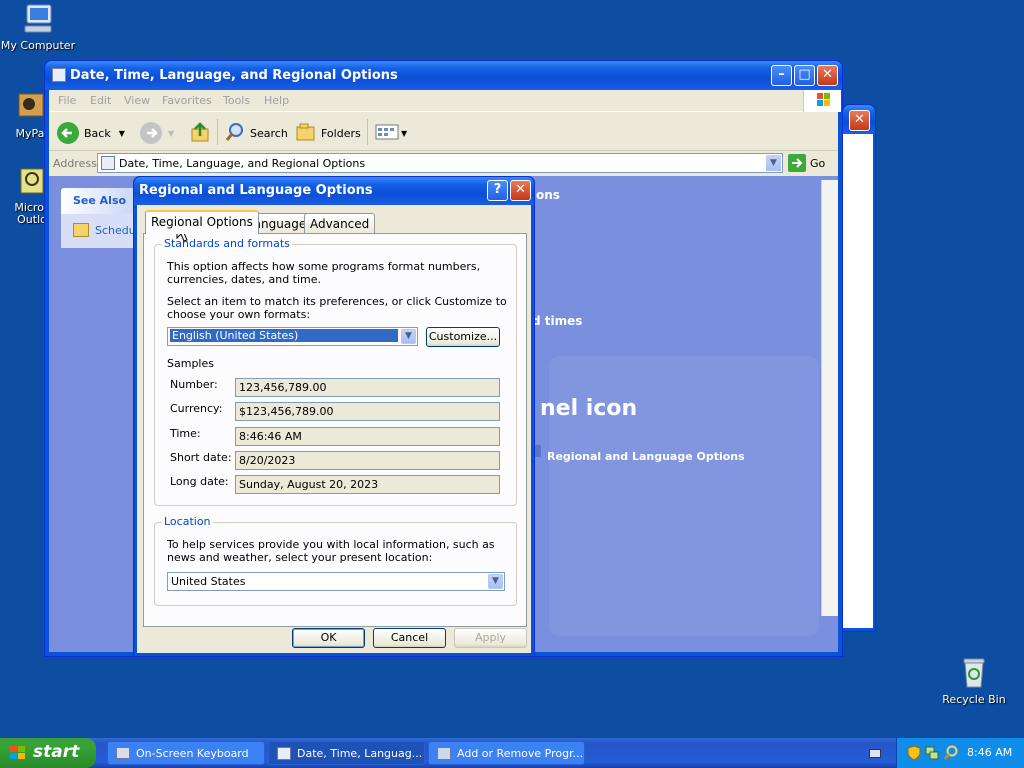 The image size is (1024, 768). I want to click on sample-short-date-field: 8/20/2023, so click(367, 460).